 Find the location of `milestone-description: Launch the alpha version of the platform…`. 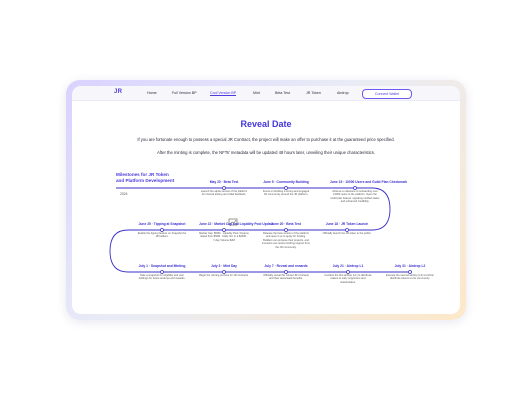

milestone-description: Launch the alpha version of the platform… is located at coordinates (224, 193).